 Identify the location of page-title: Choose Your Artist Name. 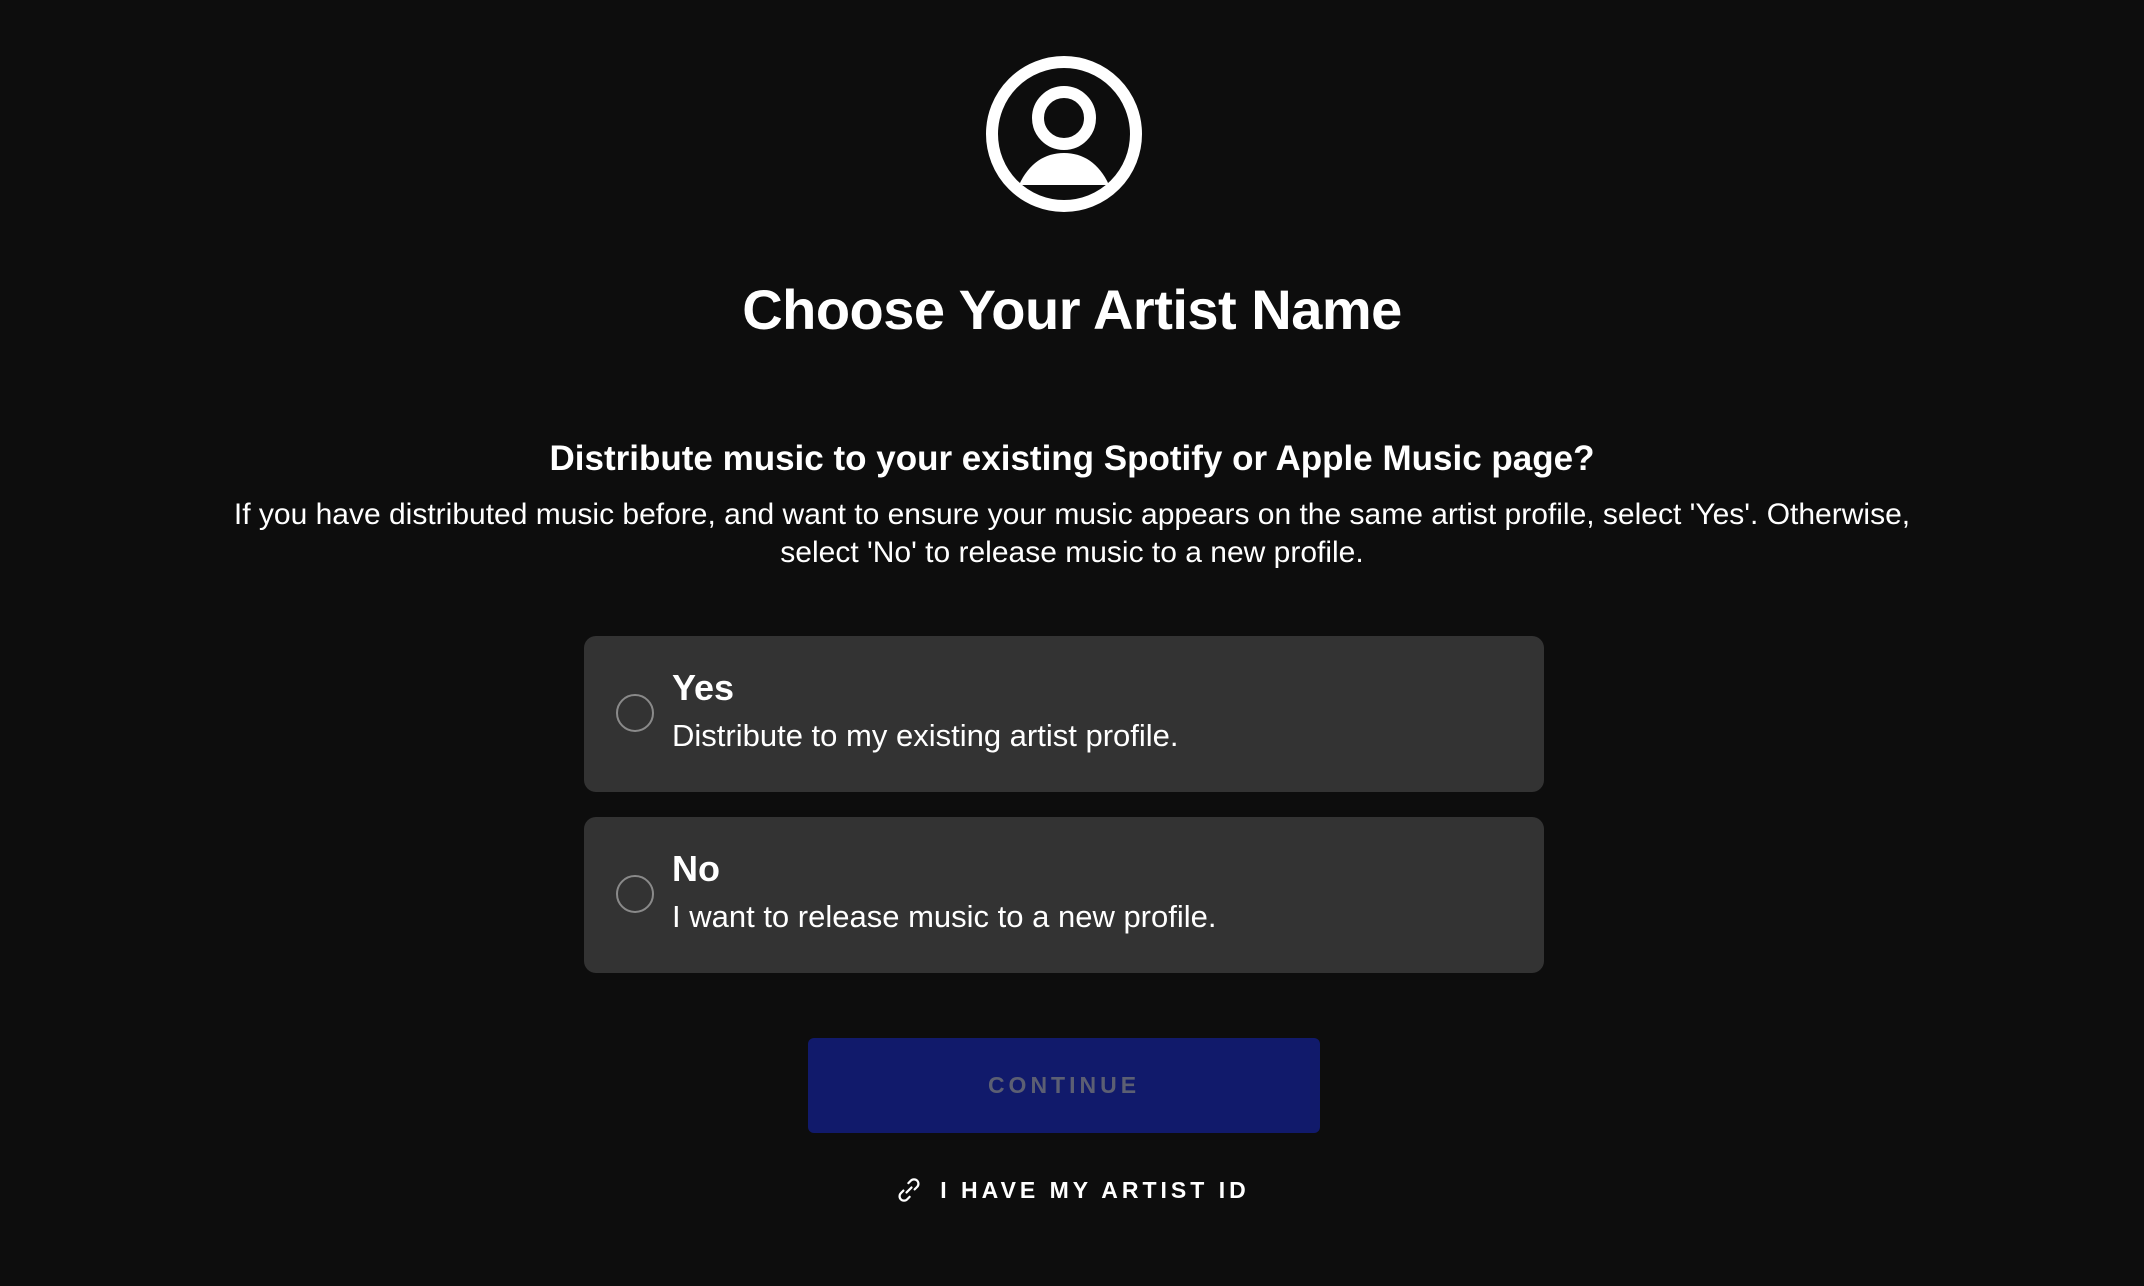
(1072, 309).